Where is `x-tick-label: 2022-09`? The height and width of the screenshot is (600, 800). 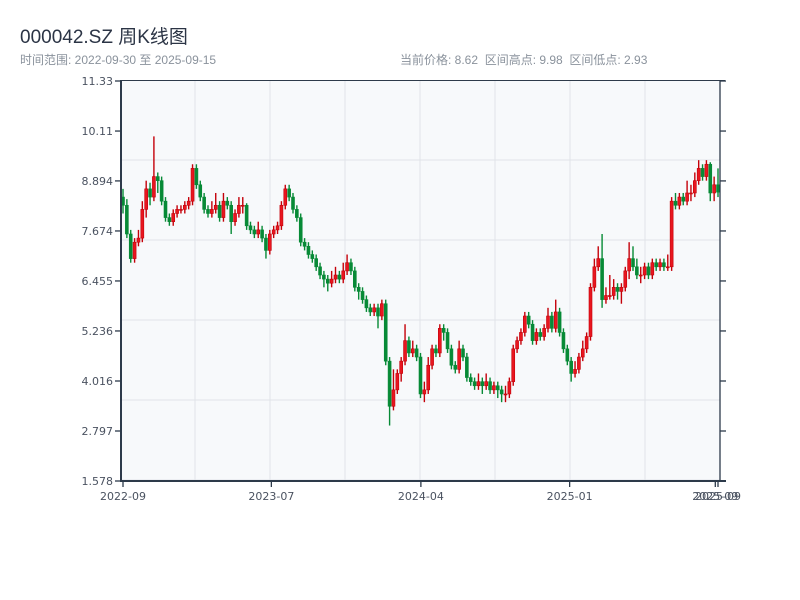 x-tick-label: 2022-09 is located at coordinates (123, 496).